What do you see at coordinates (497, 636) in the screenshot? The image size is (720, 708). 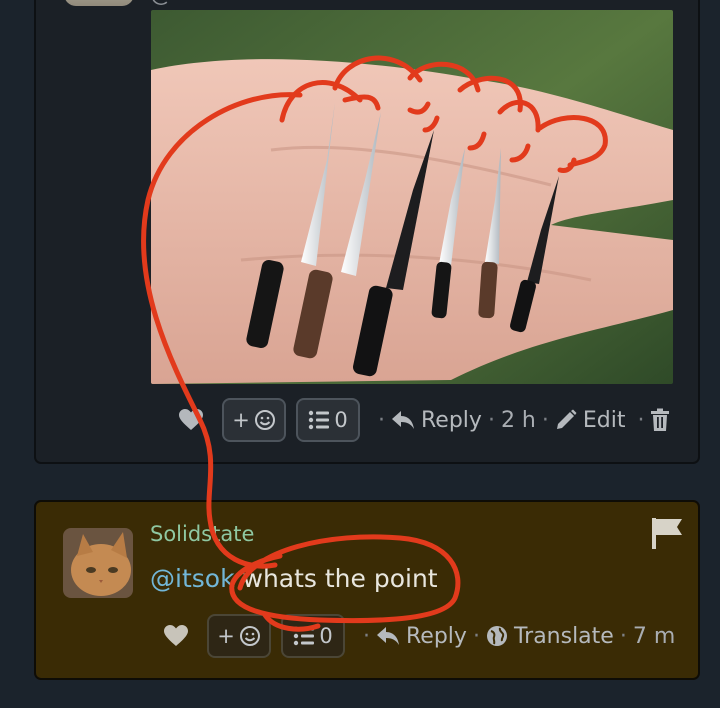 I see `globe-icon` at bounding box center [497, 636].